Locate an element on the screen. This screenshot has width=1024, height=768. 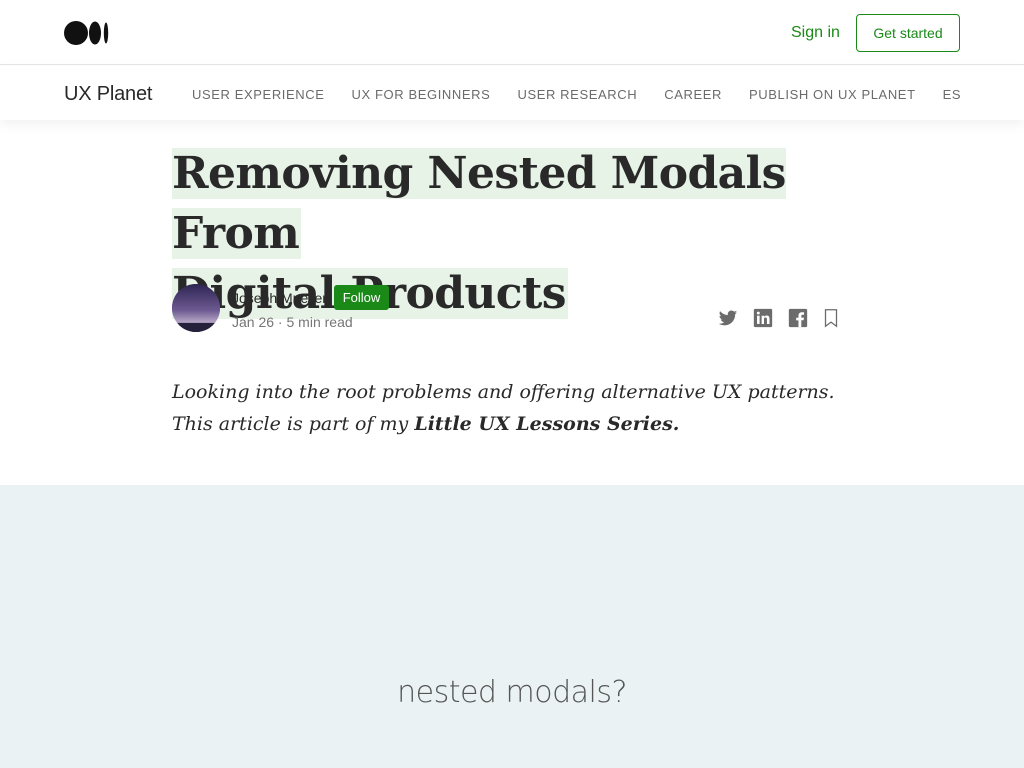
twitter-icon is located at coordinates (728, 318).